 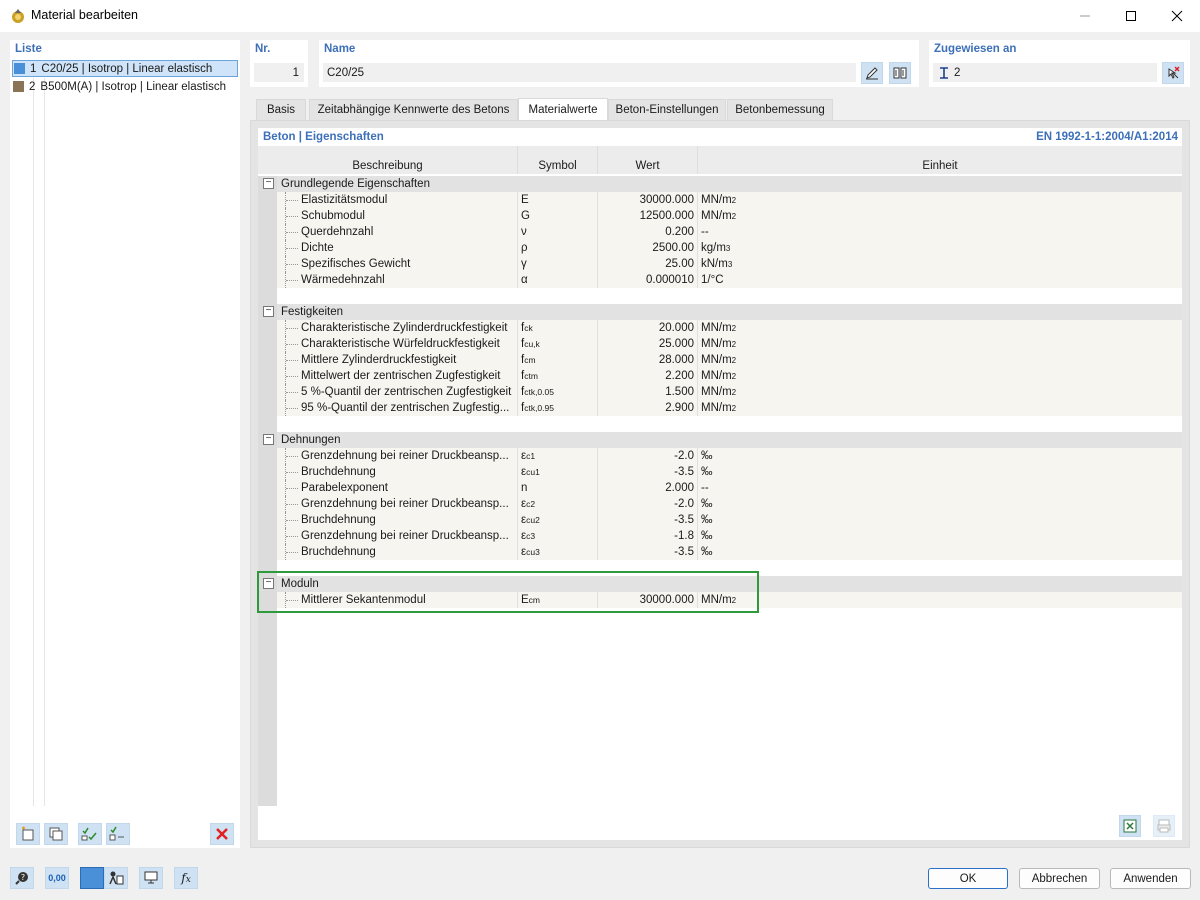 I want to click on list-item: 1 C20/25 | Isotrop | Linear elastisch, so click(x=125, y=68).